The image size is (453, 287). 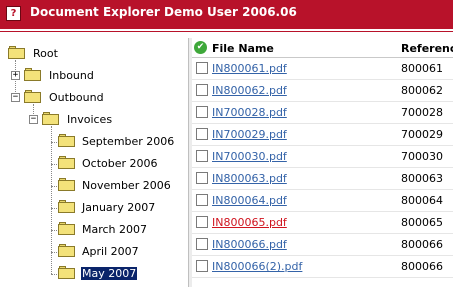 I want to click on tree-node-month: March 2007, so click(x=94, y=231).